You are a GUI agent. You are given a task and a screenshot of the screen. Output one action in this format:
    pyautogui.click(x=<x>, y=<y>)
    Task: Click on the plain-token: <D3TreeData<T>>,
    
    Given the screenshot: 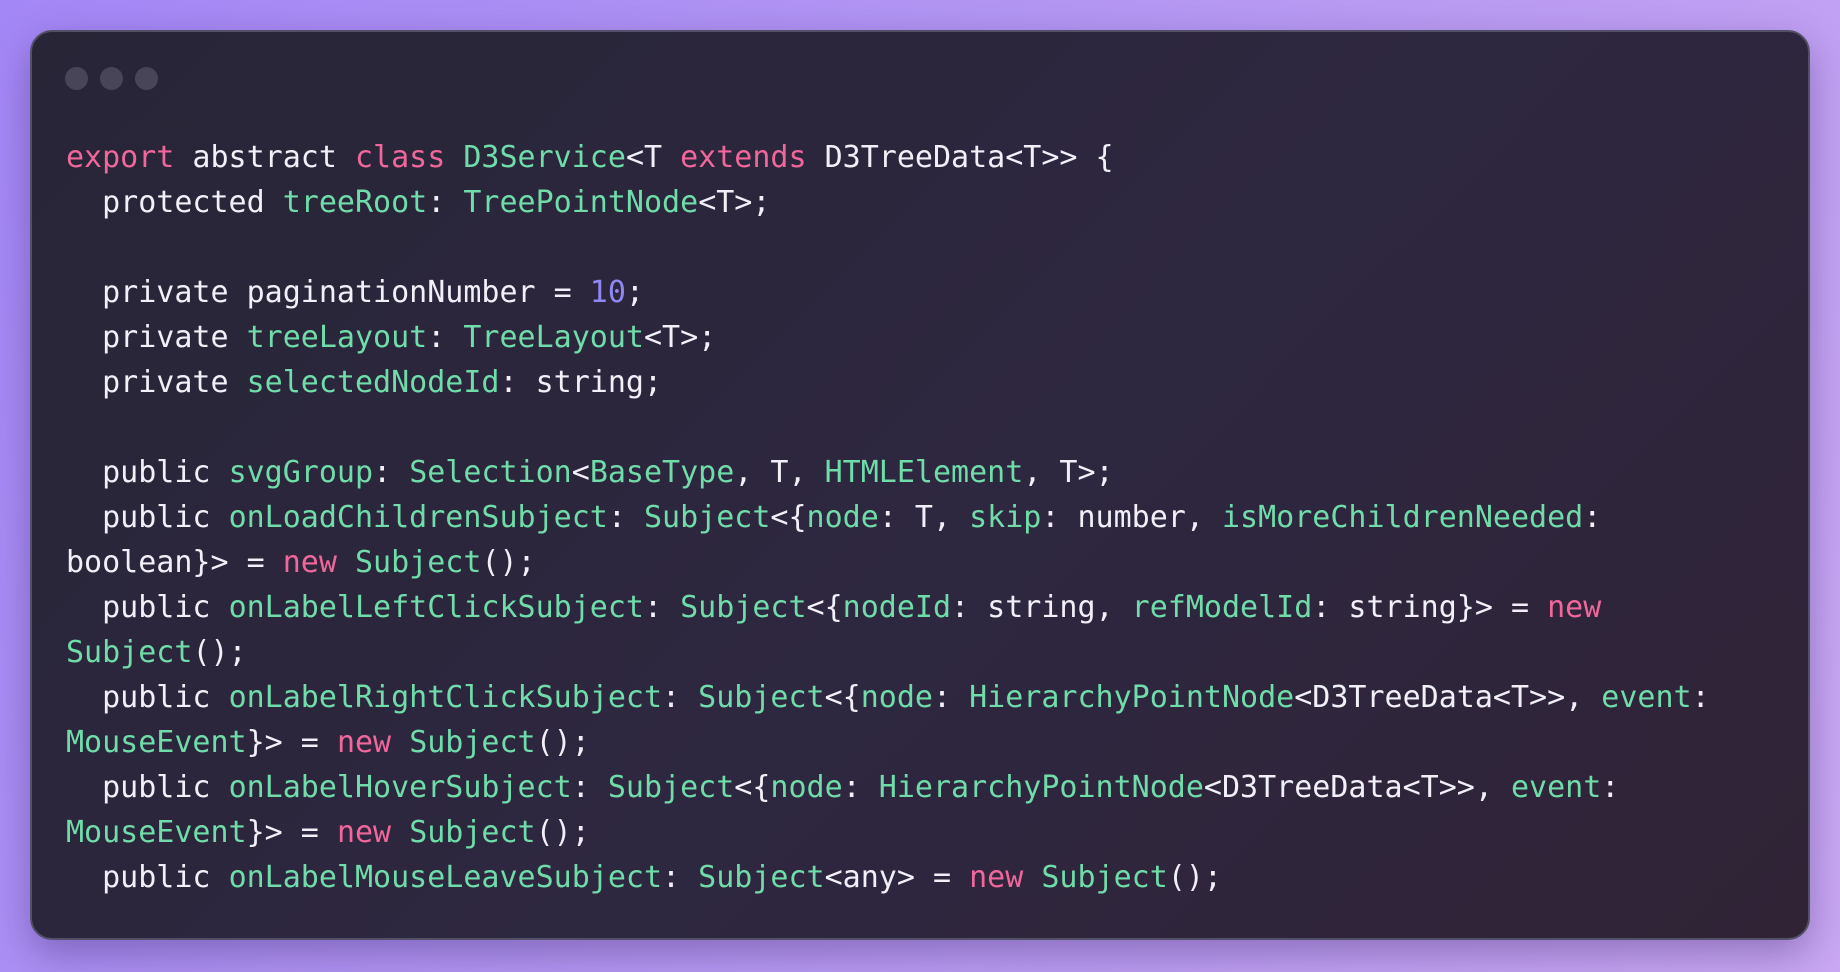 What is the action you would take?
    pyautogui.click(x=1448, y=697)
    